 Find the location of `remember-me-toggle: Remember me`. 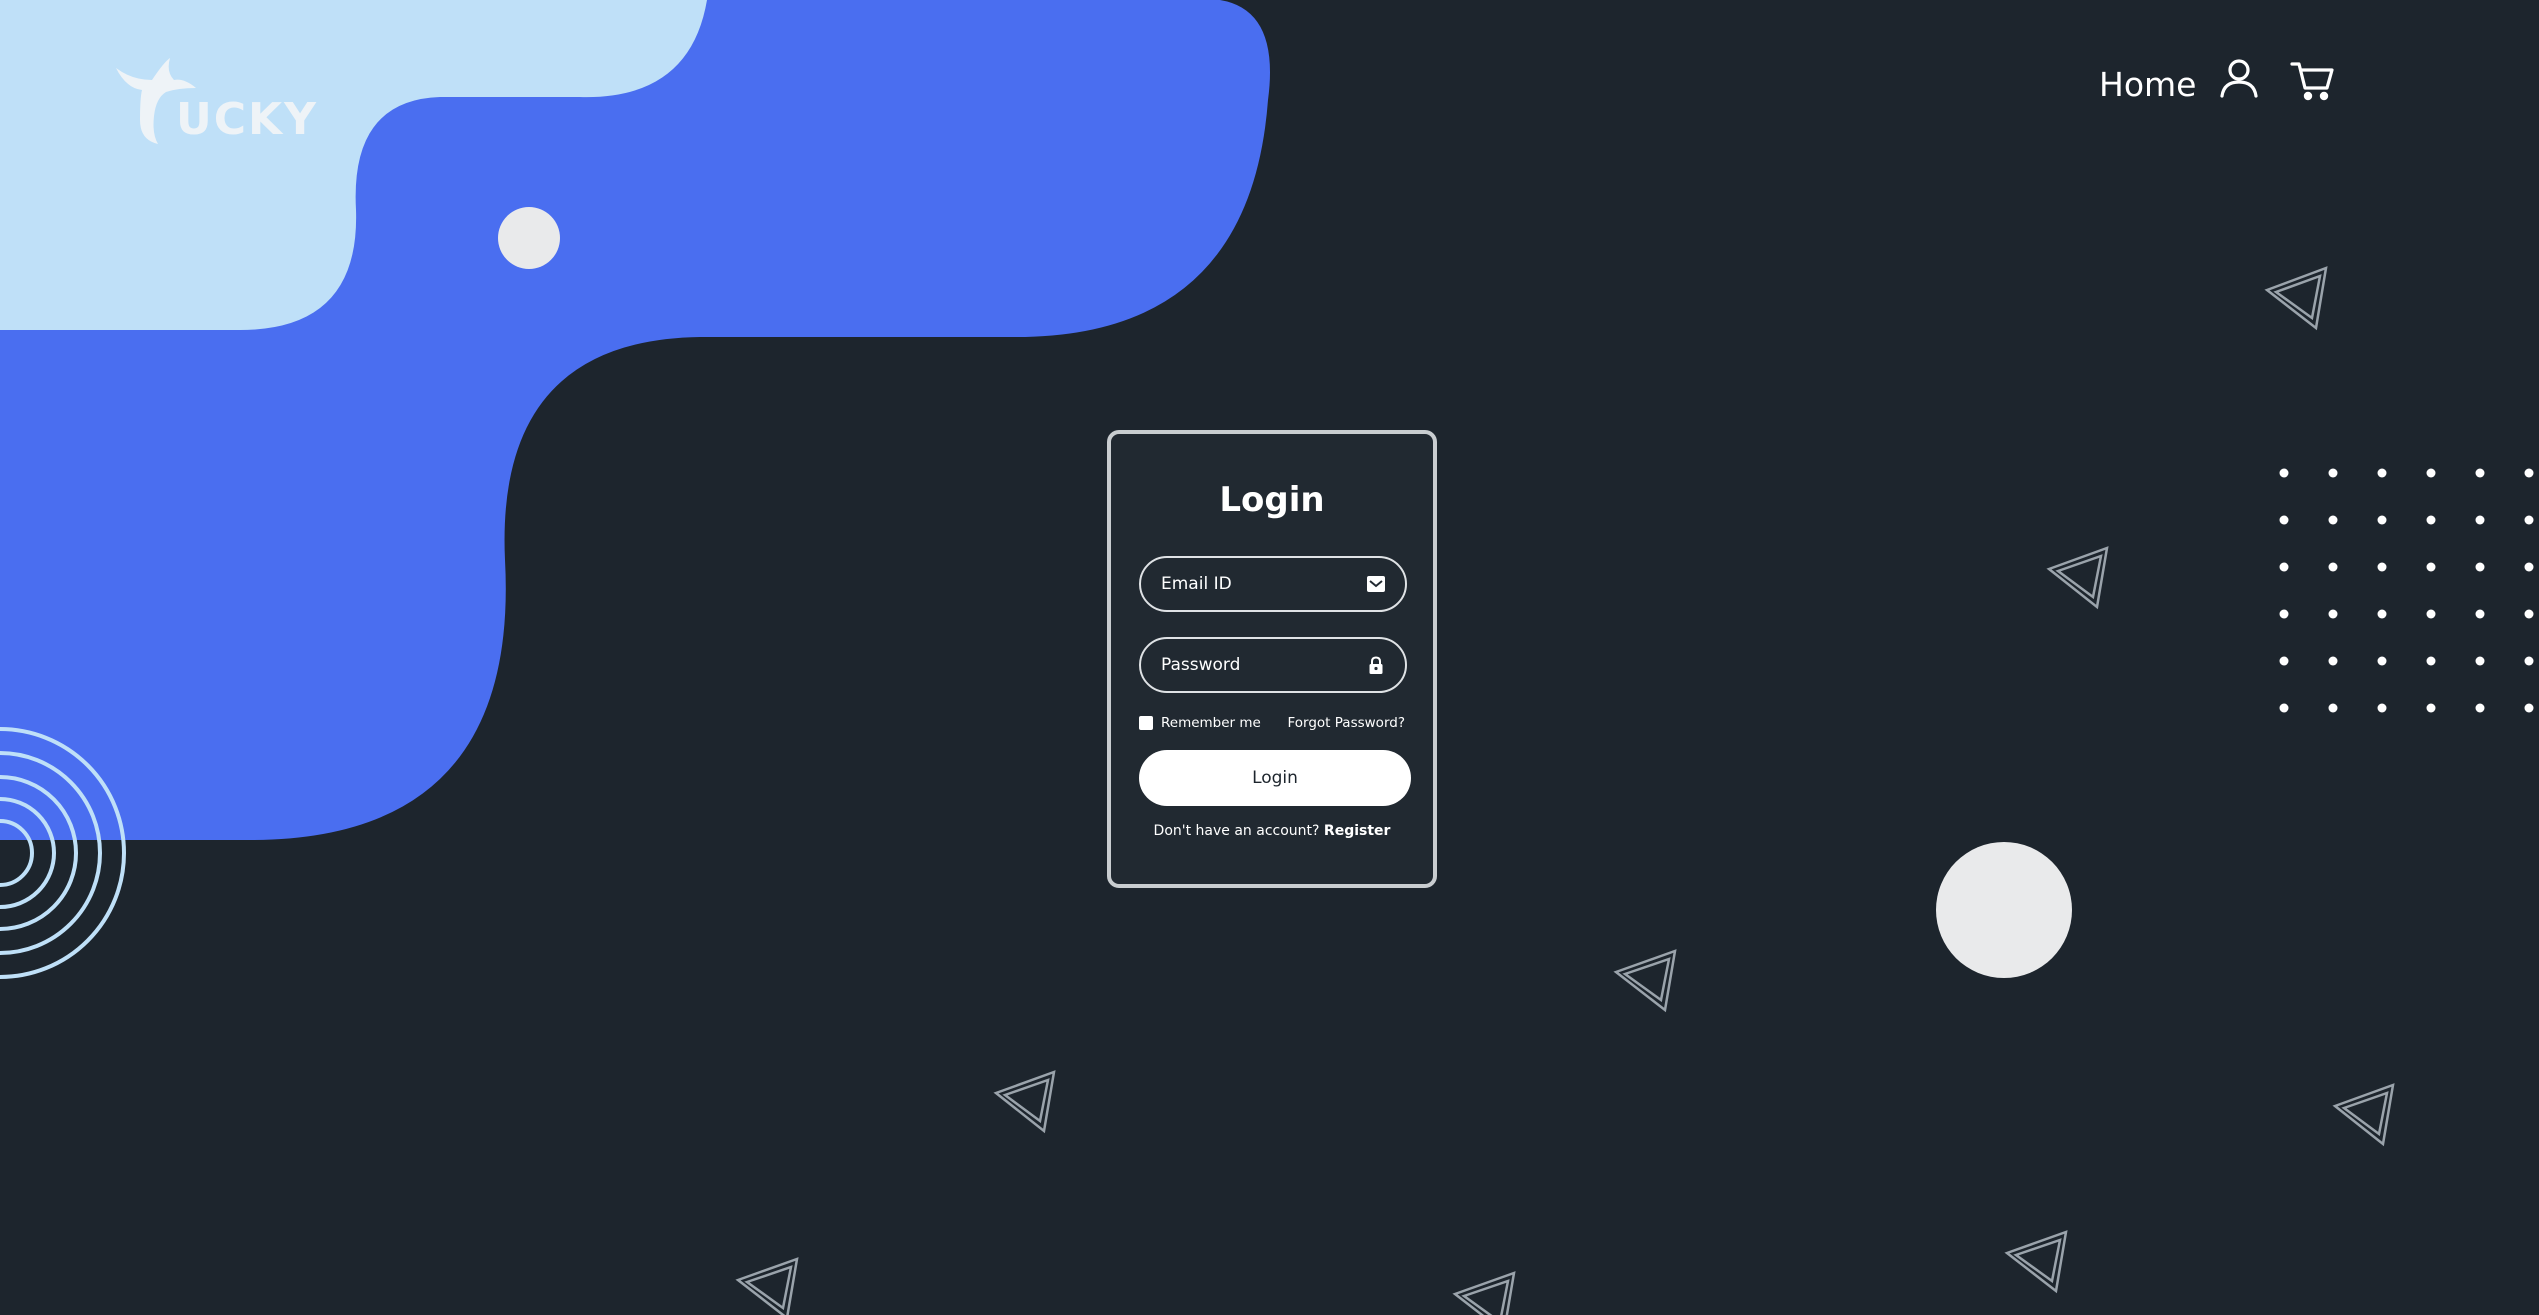

remember-me-toggle: Remember me is located at coordinates (1200, 723).